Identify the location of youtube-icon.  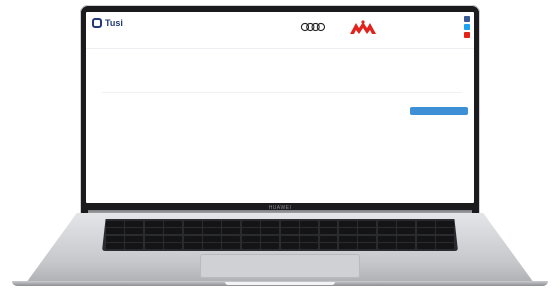
(467, 35).